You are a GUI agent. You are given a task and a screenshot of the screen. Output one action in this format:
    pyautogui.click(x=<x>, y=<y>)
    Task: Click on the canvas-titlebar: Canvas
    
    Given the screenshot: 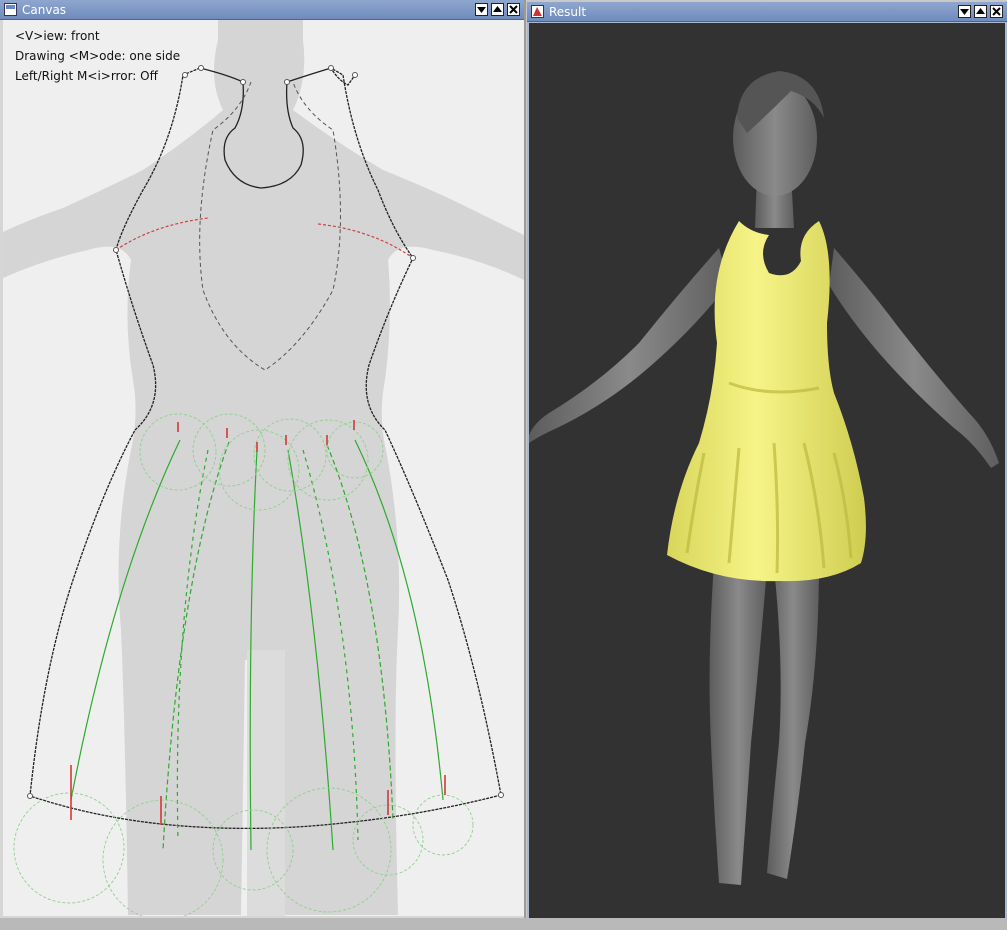 What is the action you would take?
    pyautogui.click(x=262, y=10)
    